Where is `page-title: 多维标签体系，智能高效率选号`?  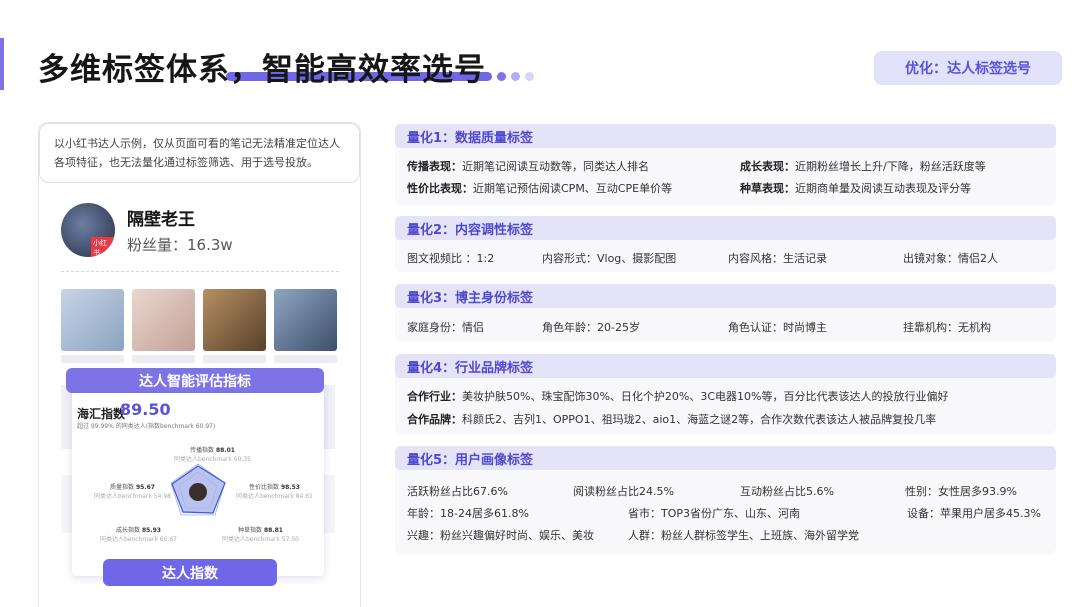 page-title: 多维标签体系，智能高效率选号 is located at coordinates (262, 70).